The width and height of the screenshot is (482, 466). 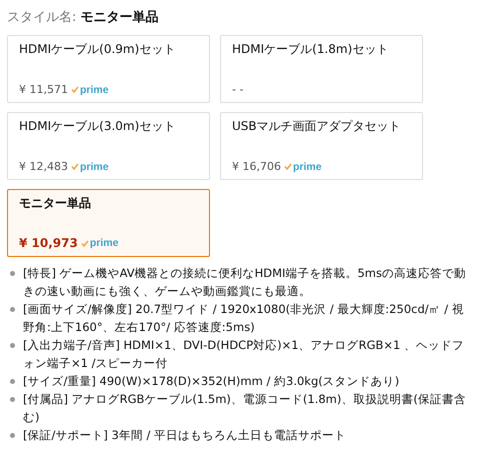 I want to click on style-option: HDMIケーブル(3.0m)セット ¥ 12,483 prime, so click(x=108, y=146).